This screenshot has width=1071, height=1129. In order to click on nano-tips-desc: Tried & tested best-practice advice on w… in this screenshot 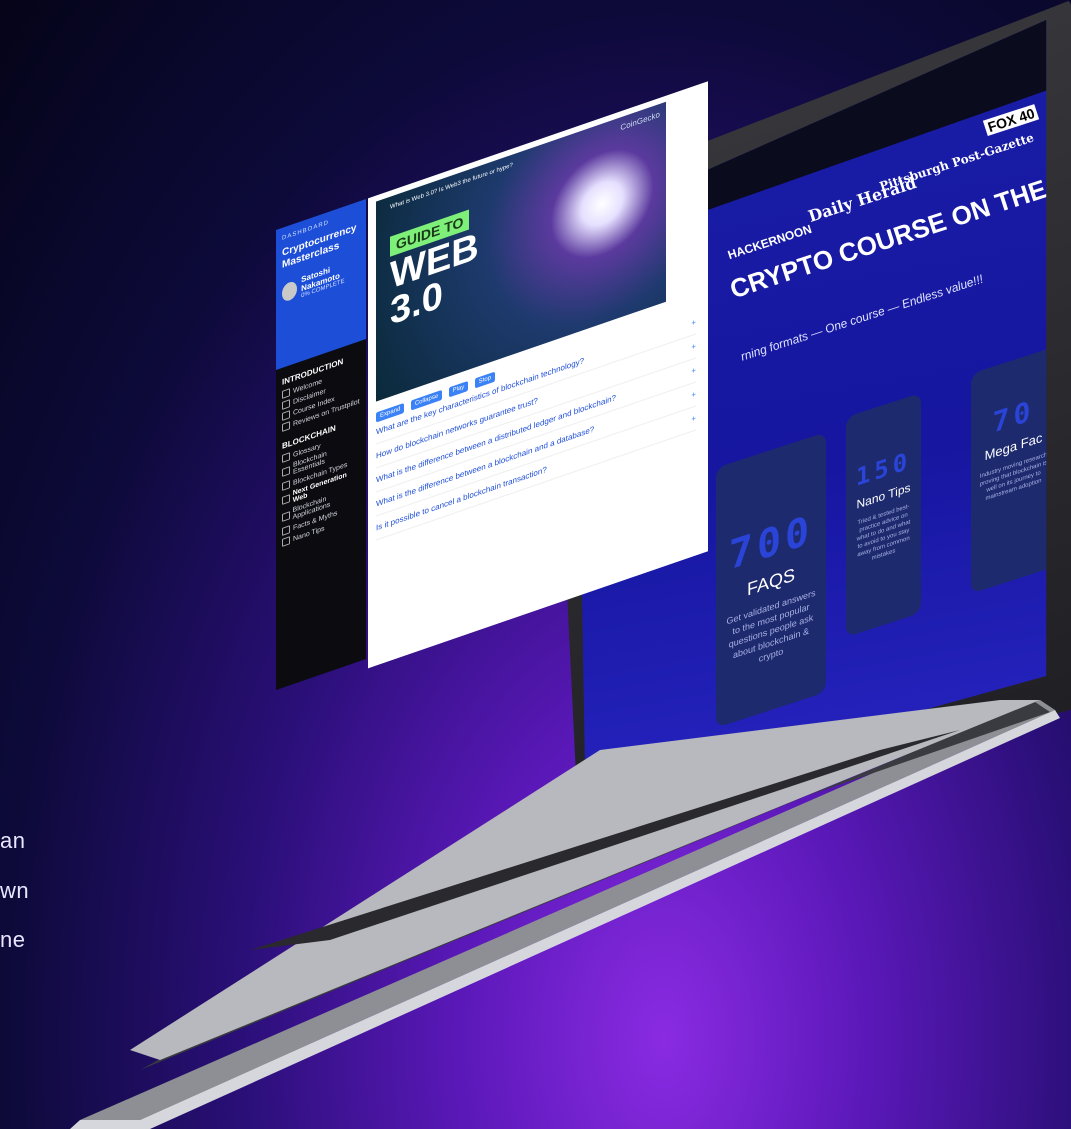, I will do `click(883, 532)`.